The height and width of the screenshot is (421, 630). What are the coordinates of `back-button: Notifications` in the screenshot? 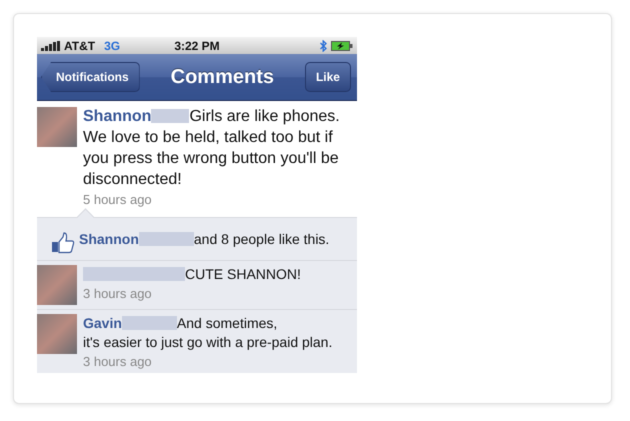 It's located at (90, 77).